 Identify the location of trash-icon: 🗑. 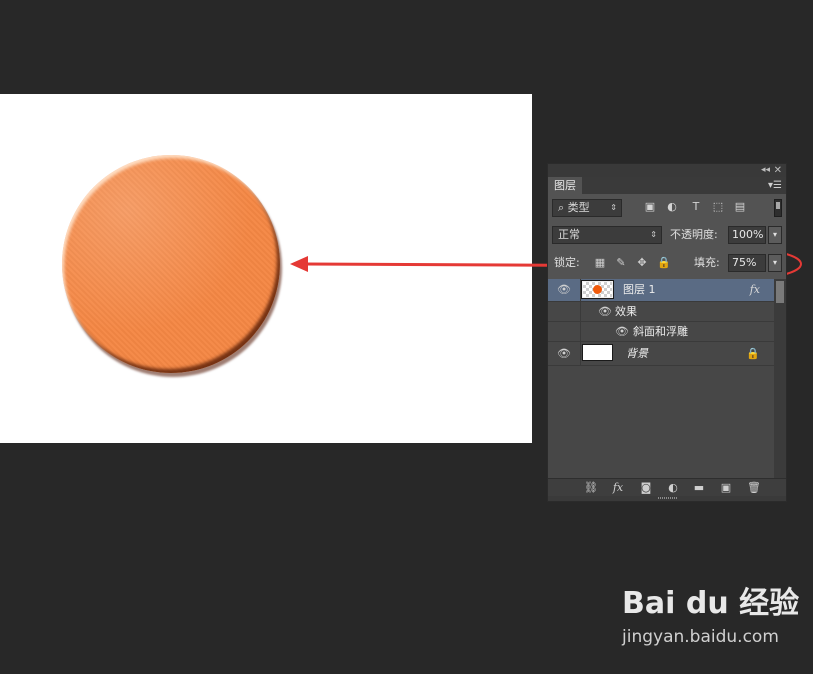
(754, 488).